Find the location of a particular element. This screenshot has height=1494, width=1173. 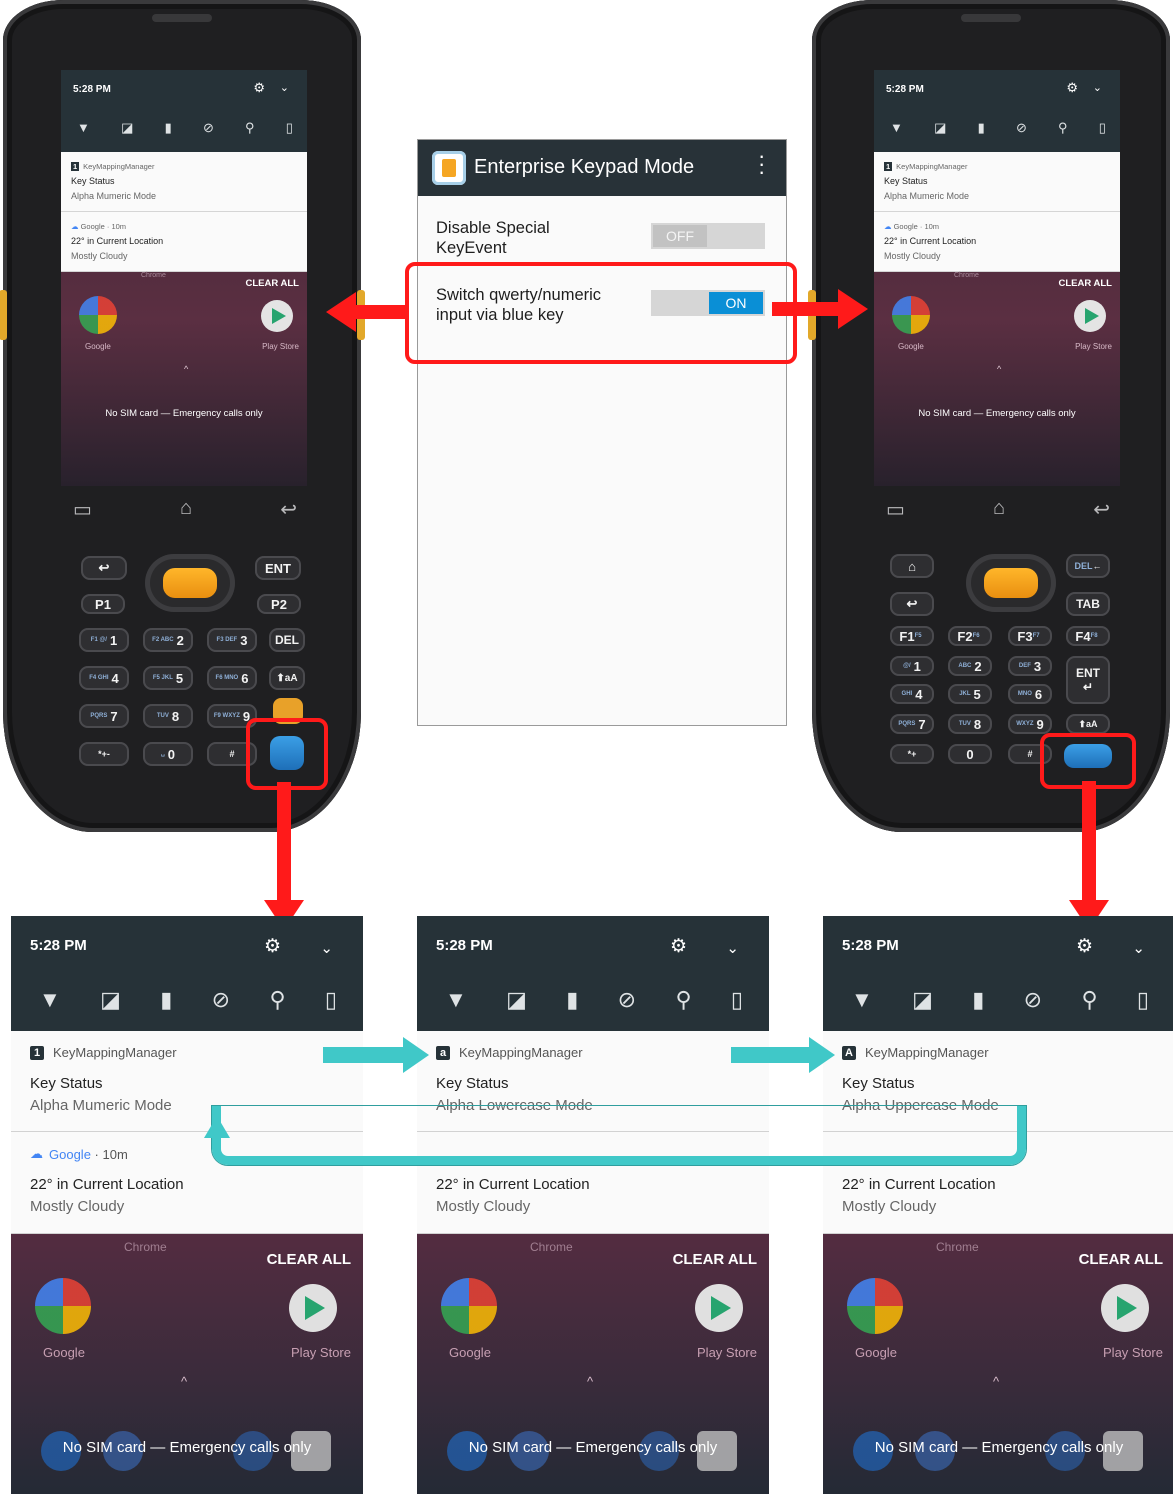

key-1: F1 @/1 is located at coordinates (104, 640).